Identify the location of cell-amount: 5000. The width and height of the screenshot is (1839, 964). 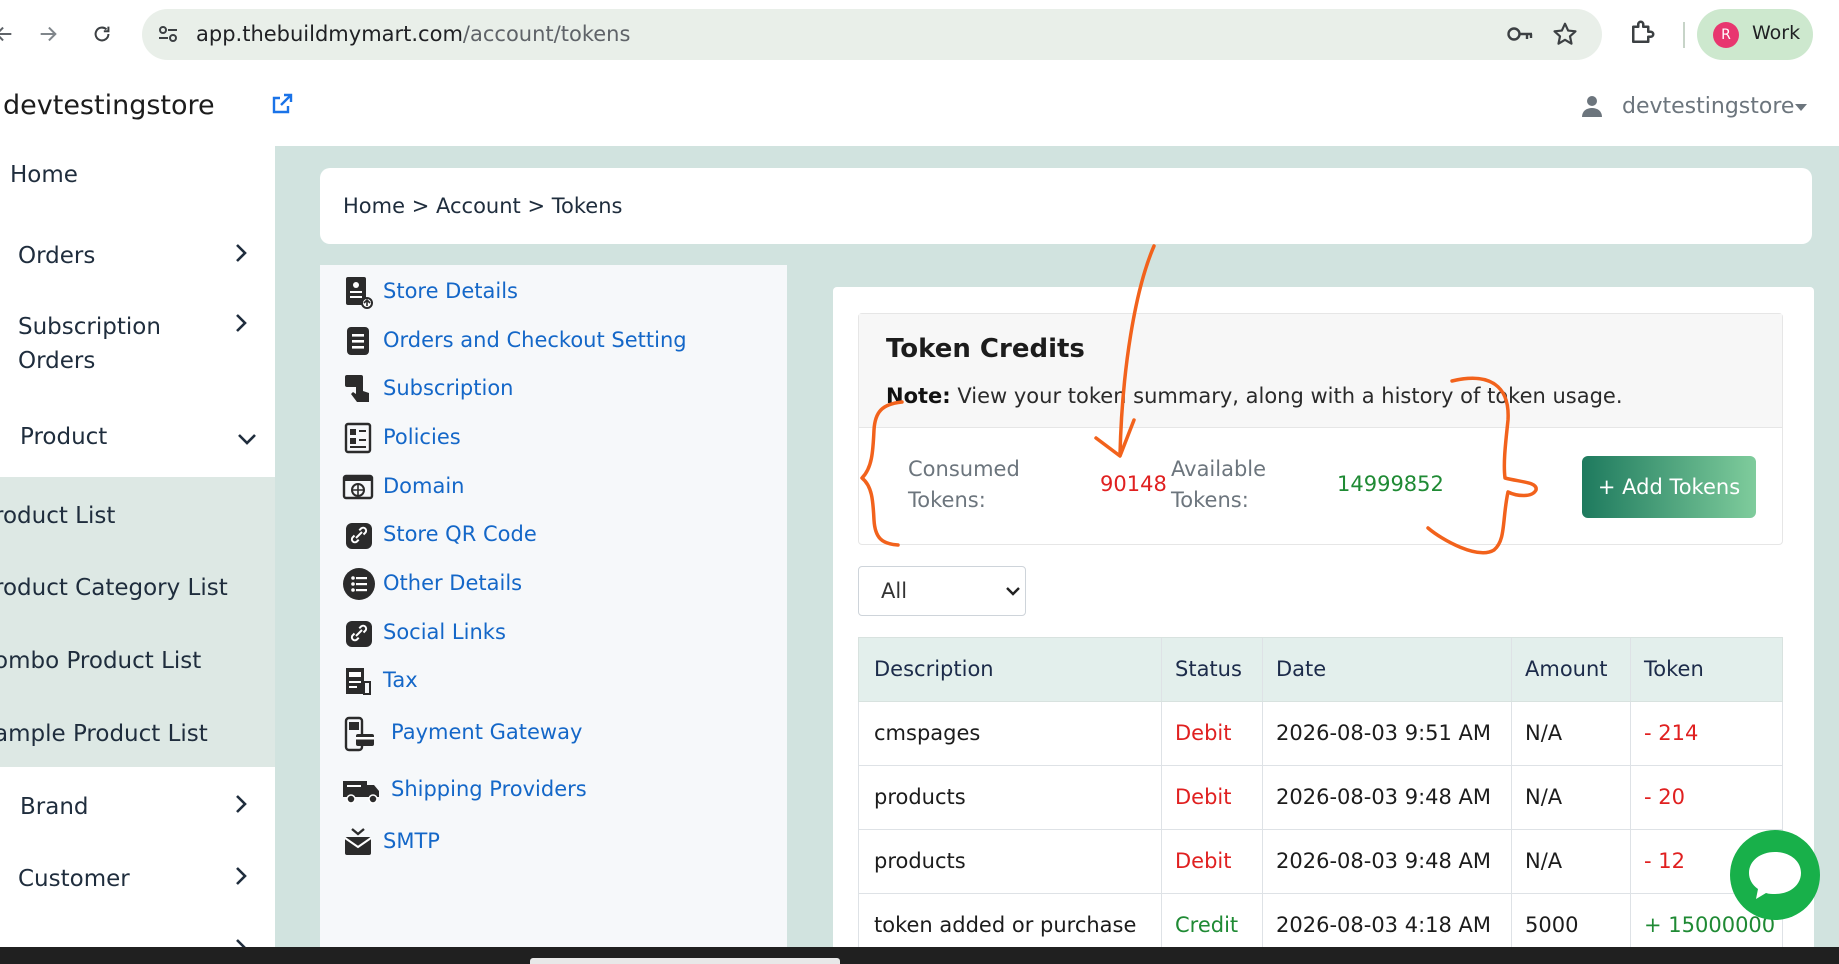
(1552, 925).